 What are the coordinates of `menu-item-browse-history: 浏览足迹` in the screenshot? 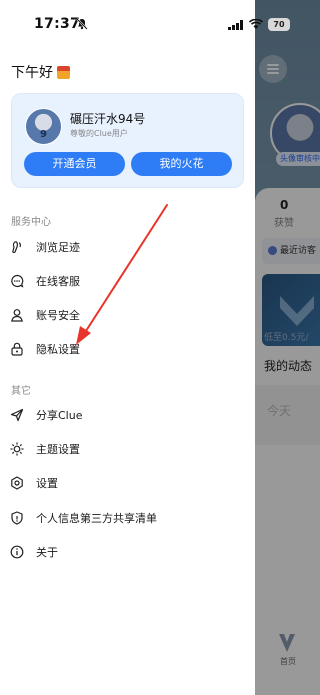 It's located at (127, 247).